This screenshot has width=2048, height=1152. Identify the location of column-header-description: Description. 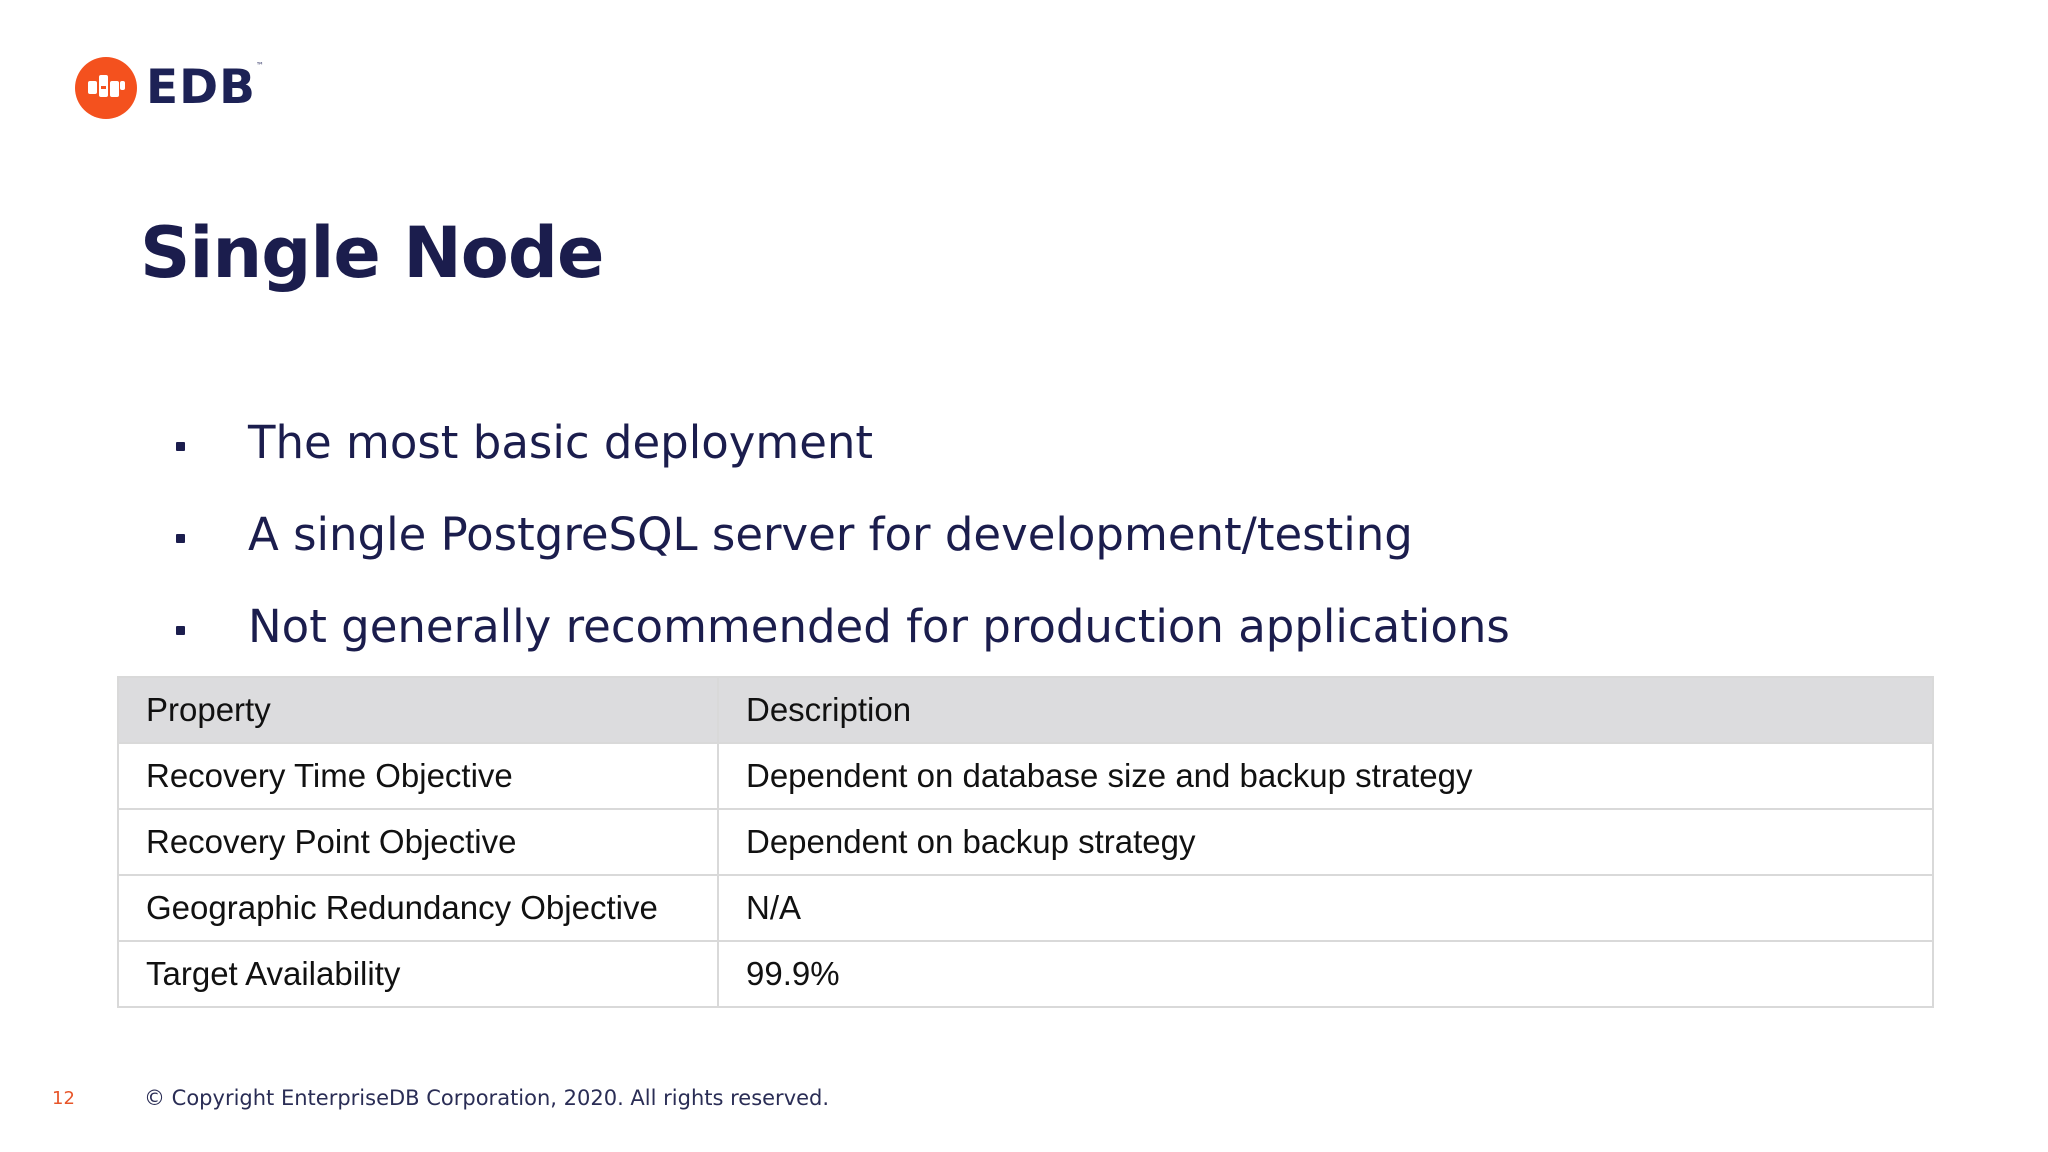
(1325, 710).